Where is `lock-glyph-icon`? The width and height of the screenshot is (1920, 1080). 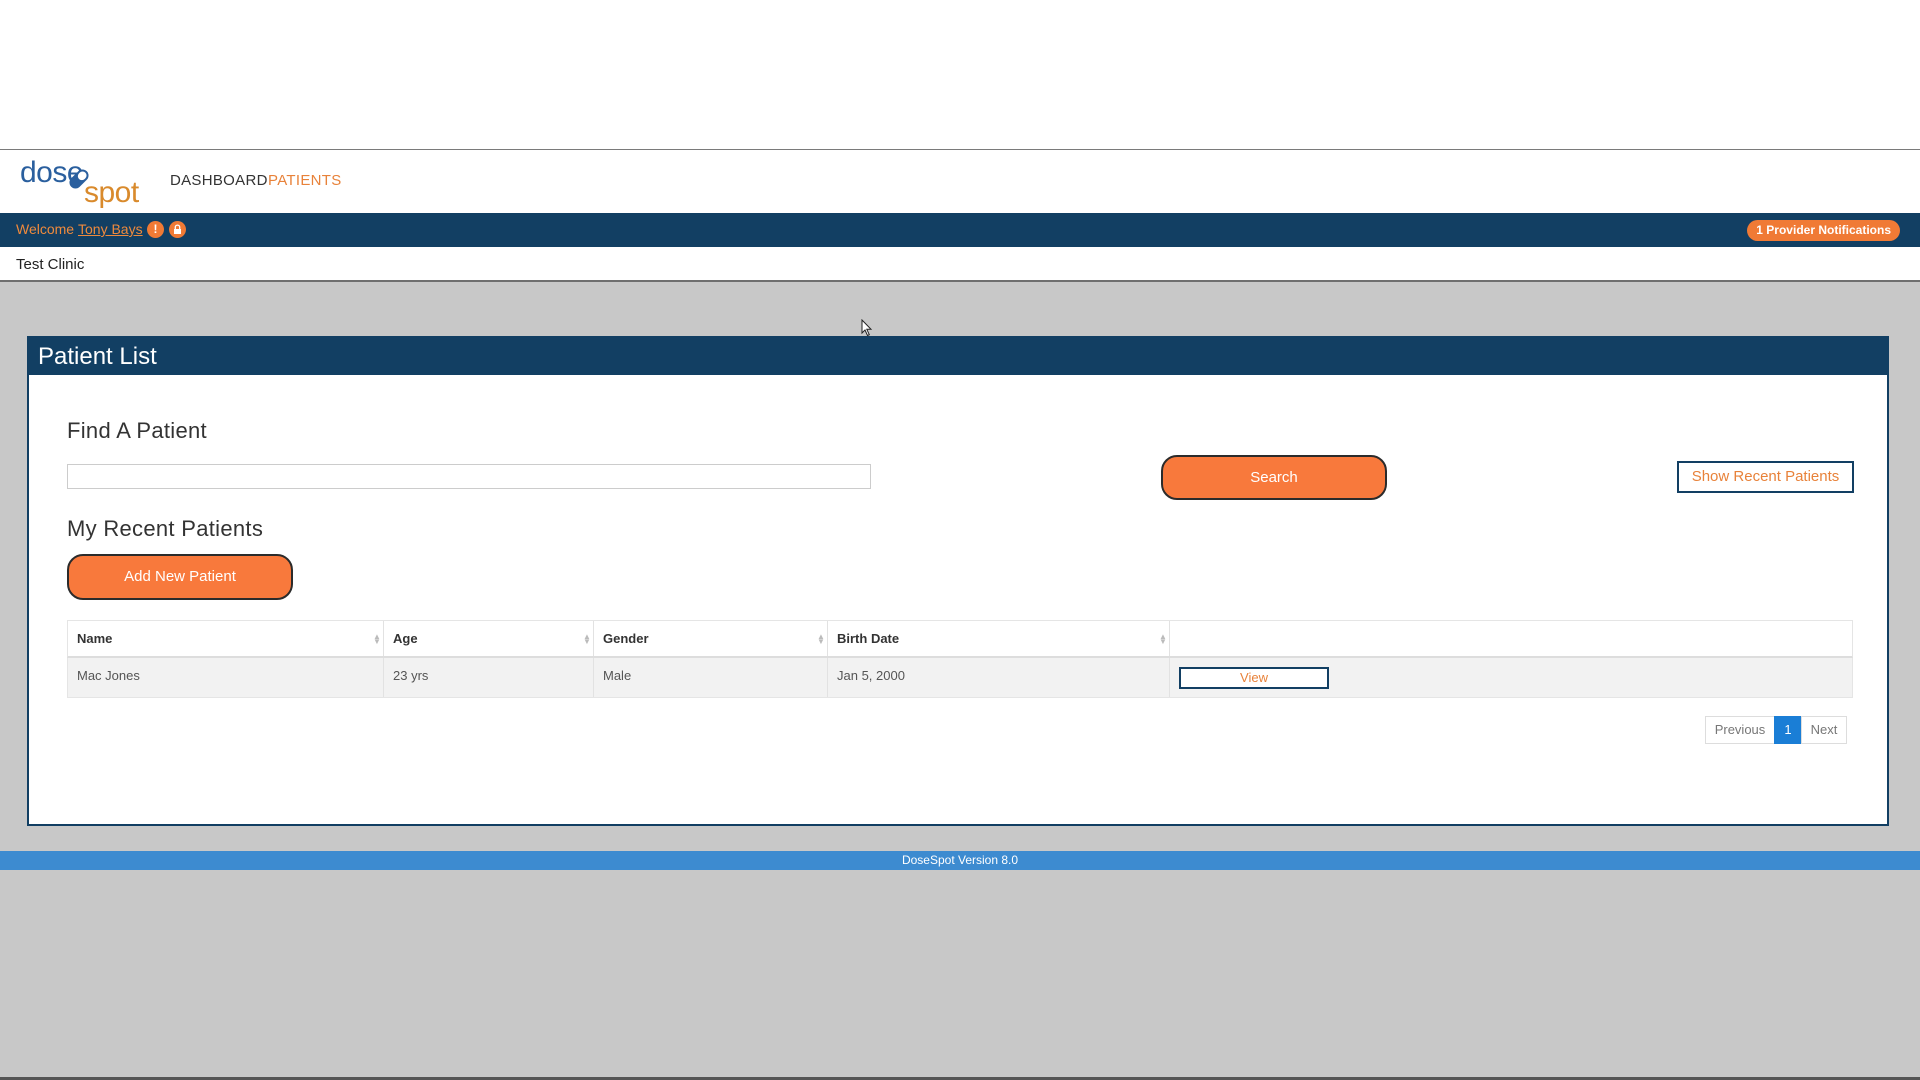
lock-glyph-icon is located at coordinates (177, 229).